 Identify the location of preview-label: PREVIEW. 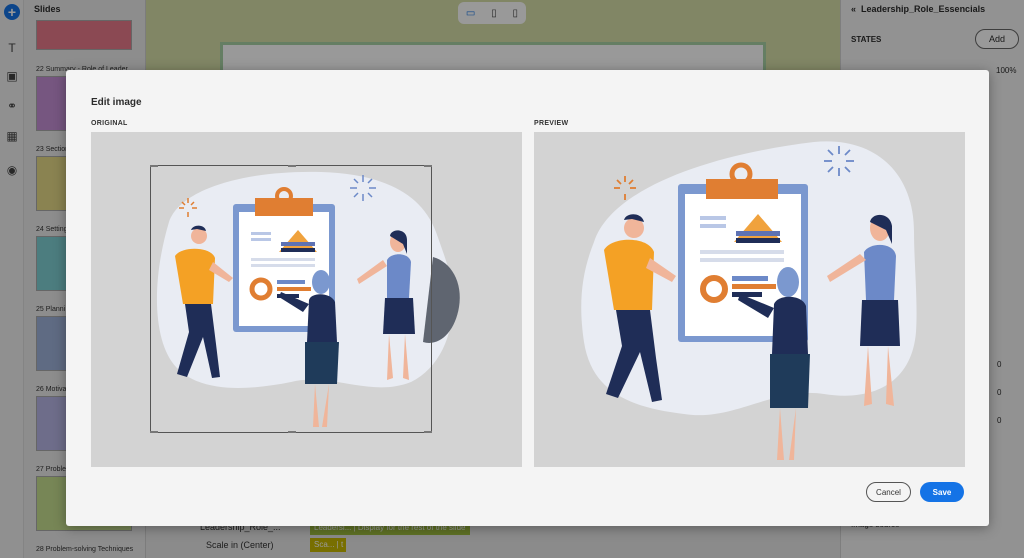
(551, 123).